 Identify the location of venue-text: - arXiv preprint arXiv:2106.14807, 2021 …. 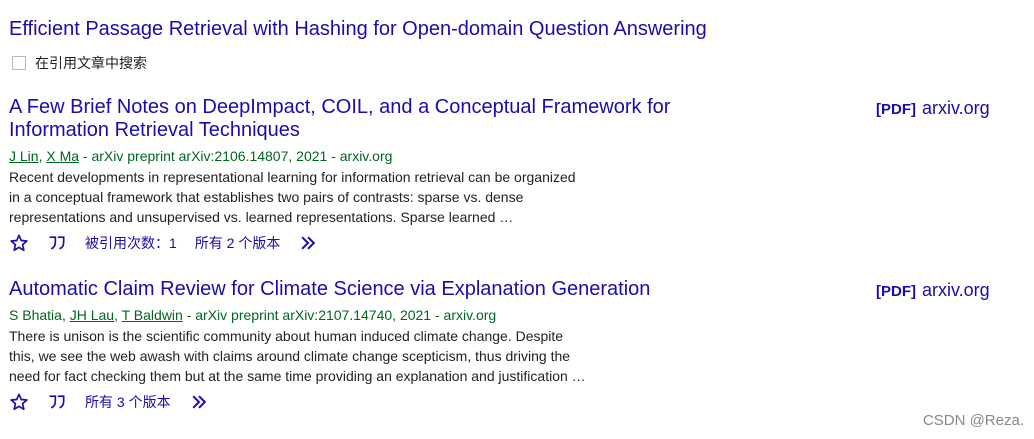
(236, 156).